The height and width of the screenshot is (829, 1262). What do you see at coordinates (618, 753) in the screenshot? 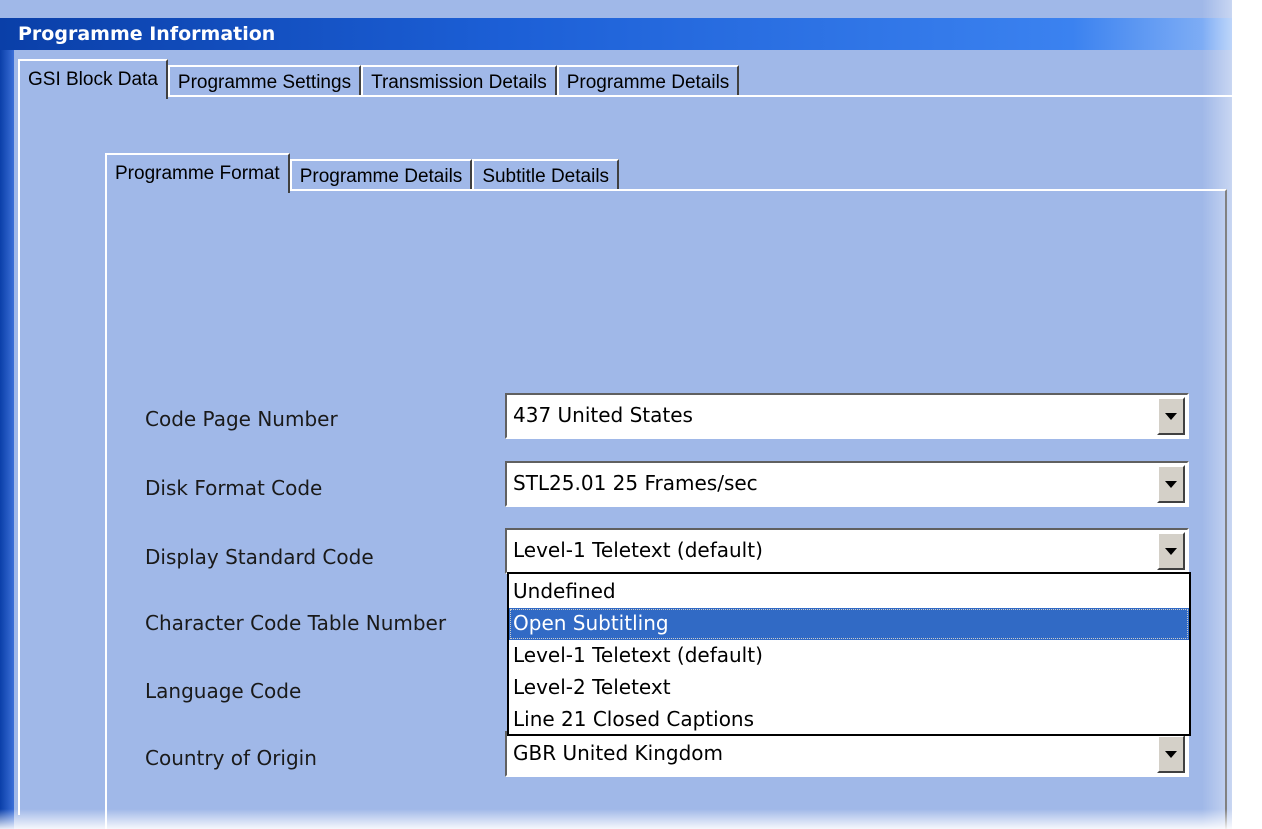
I see `country-origin-value: GBR United Kingdom` at bounding box center [618, 753].